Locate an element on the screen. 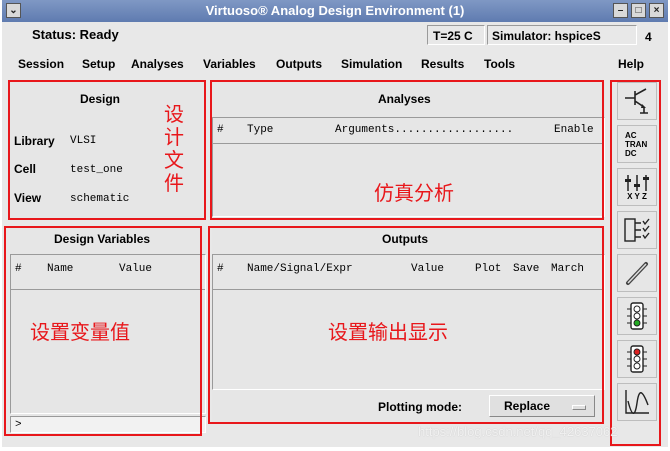  window-number: 4 is located at coordinates (648, 37).